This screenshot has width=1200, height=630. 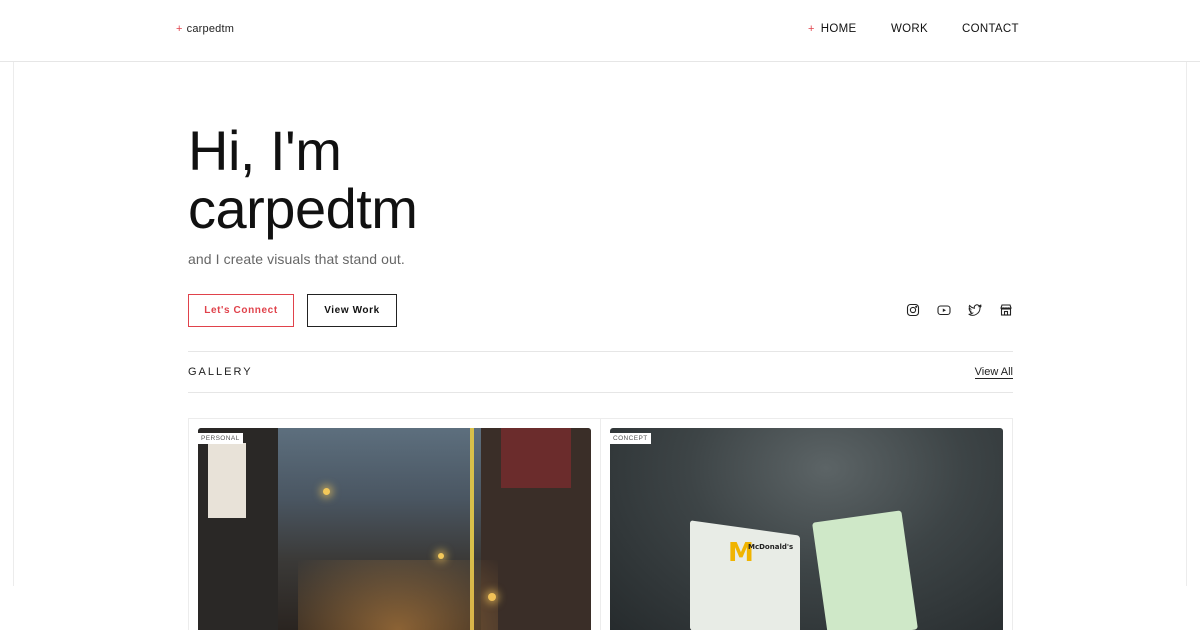 I want to click on twitter-icon, so click(x=975, y=310).